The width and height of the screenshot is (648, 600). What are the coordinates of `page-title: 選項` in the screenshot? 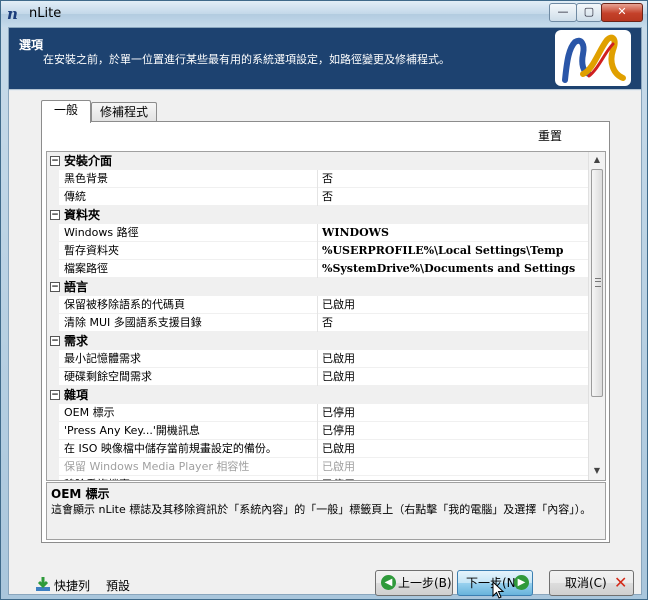 It's located at (31, 45).